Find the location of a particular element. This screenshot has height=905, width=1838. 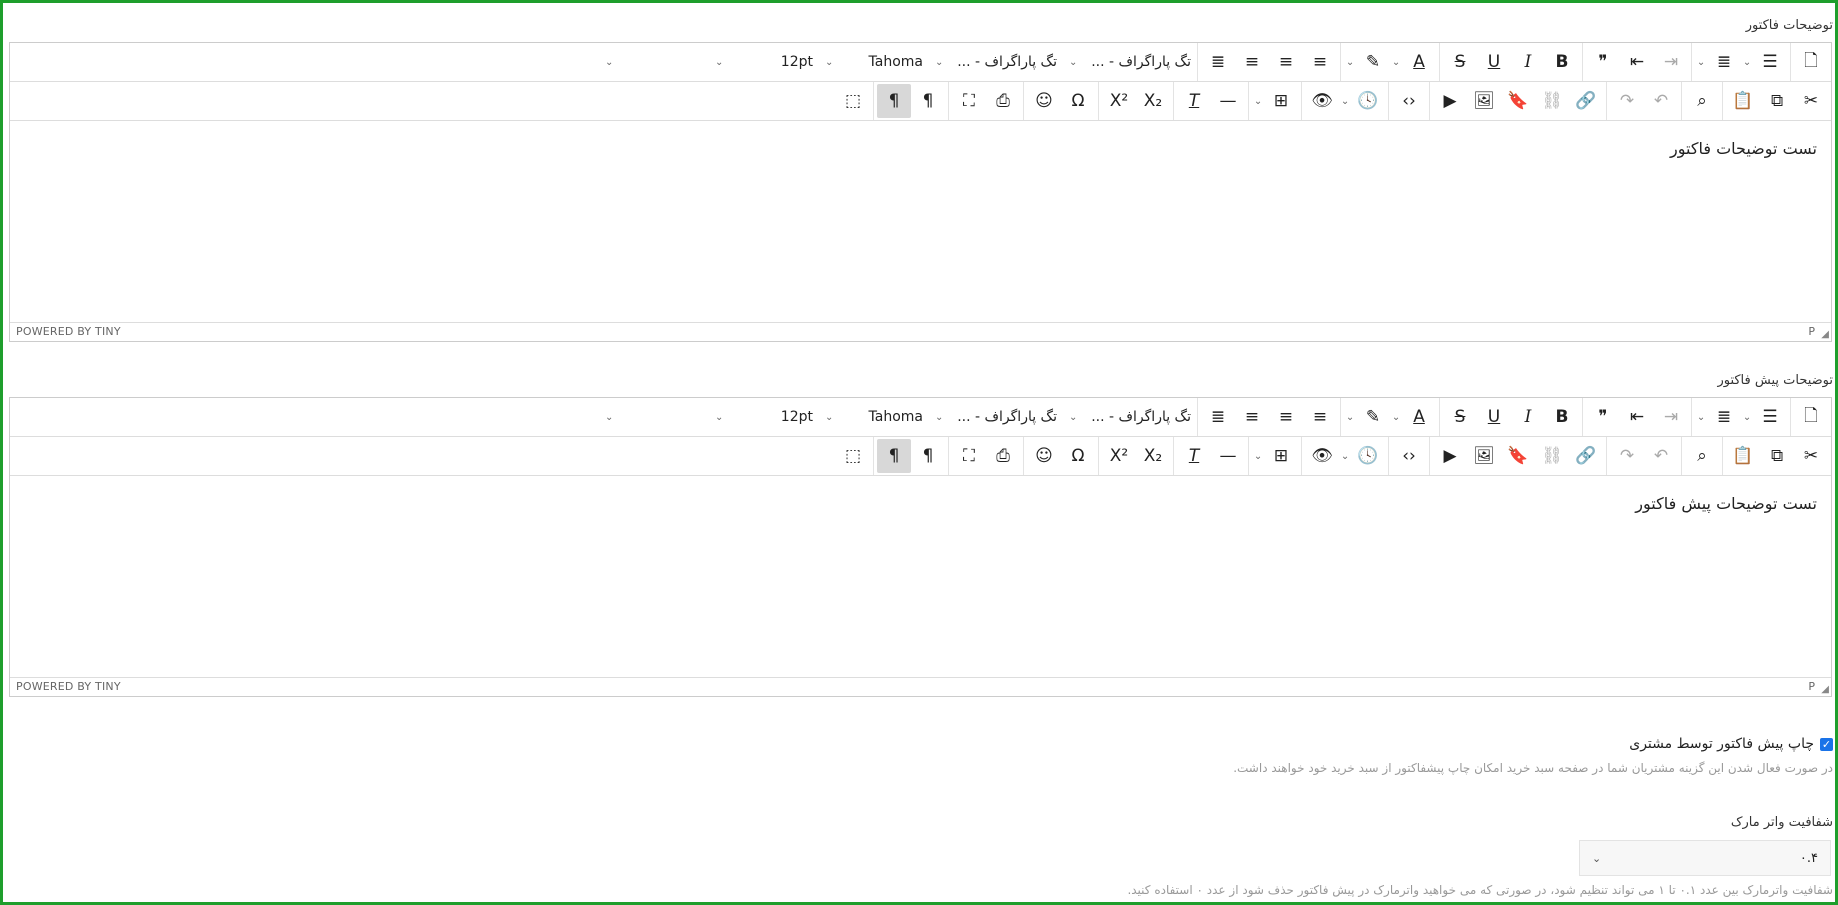

font-family-select: Tahoma ⌄ is located at coordinates (874, 417).